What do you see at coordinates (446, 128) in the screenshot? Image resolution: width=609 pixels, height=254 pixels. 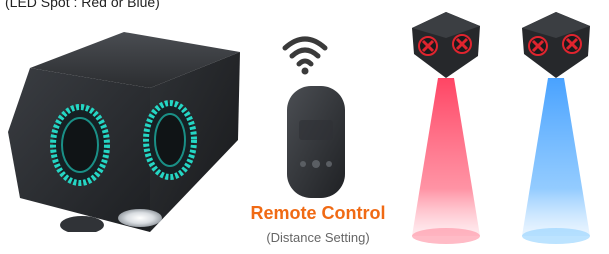 I see `red-spot-device` at bounding box center [446, 128].